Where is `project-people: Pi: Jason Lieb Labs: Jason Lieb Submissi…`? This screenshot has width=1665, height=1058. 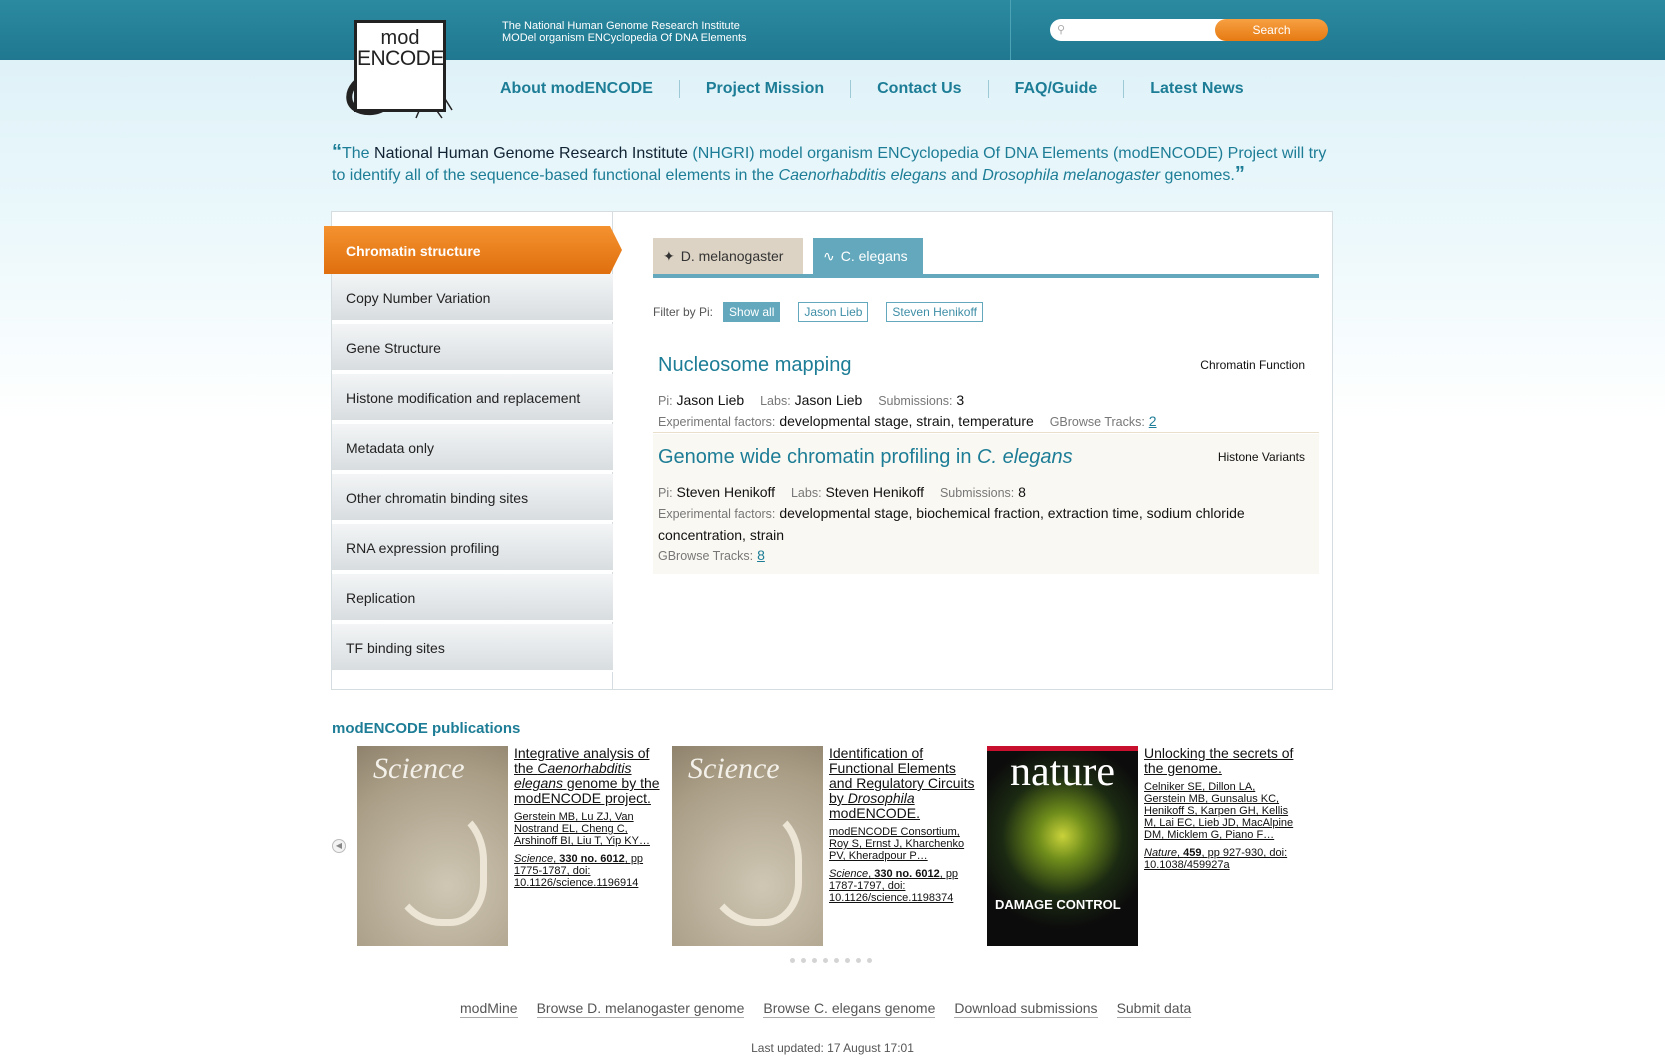 project-people: Pi: Jason Lieb Labs: Jason Lieb Submissi… is located at coordinates (978, 401).